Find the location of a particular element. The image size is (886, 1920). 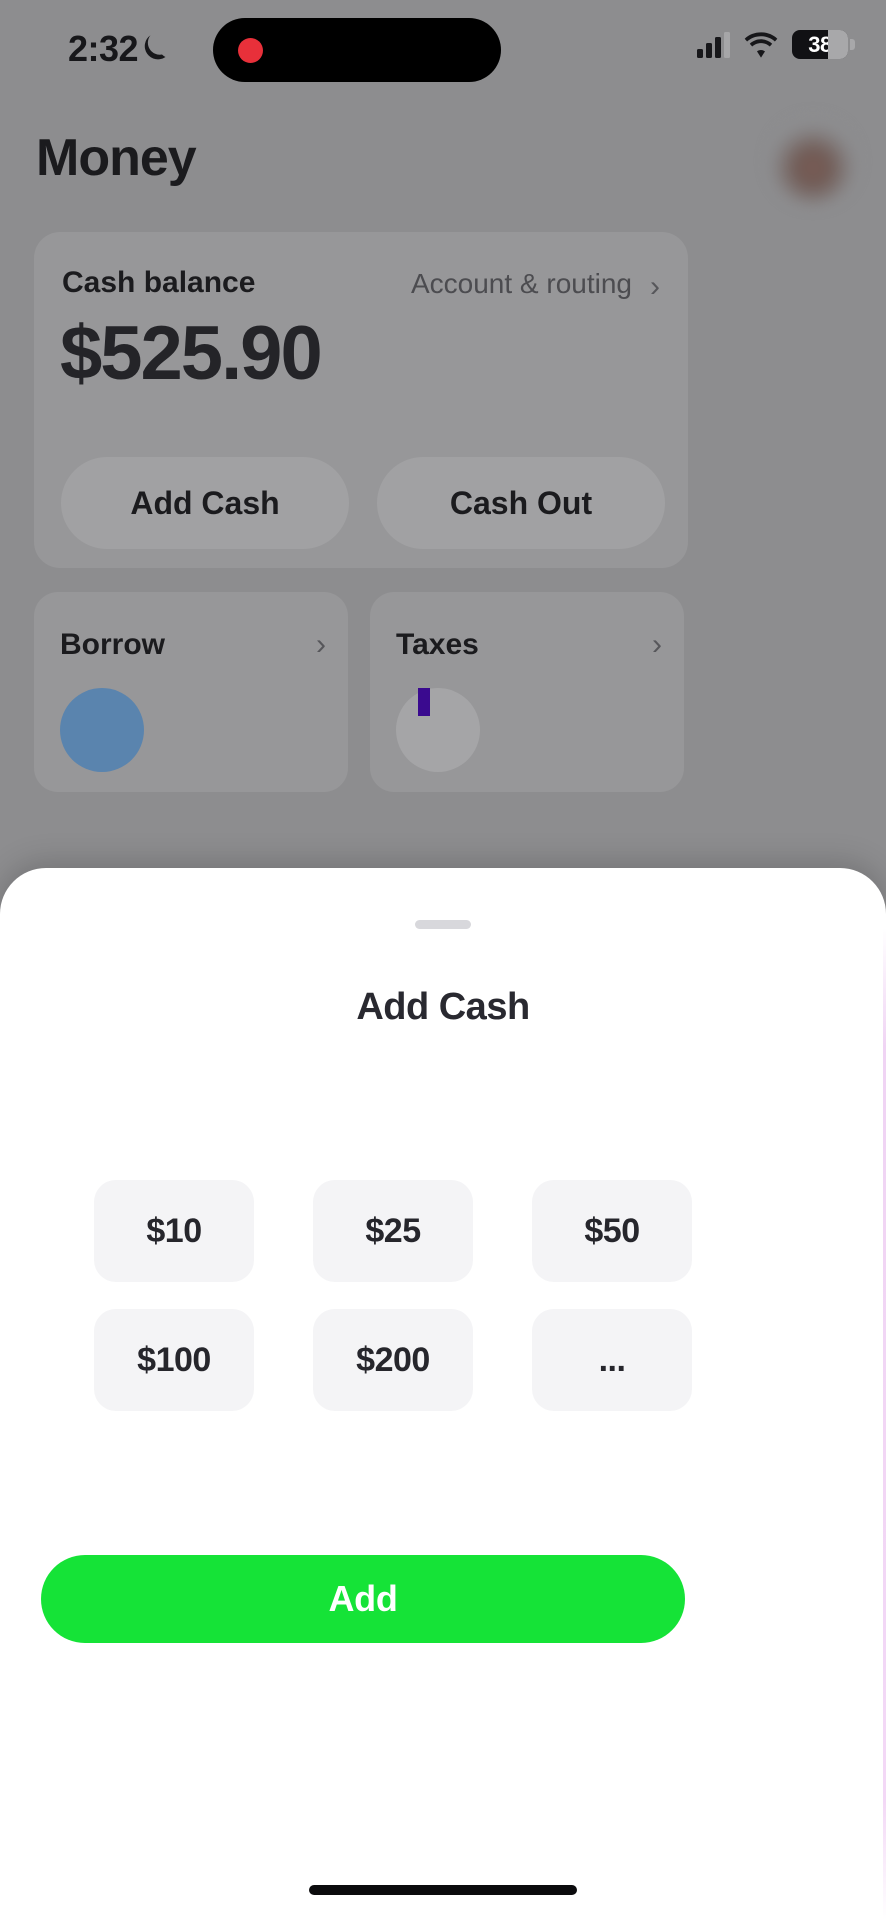

sheet-title: Add Cash is located at coordinates (443, 1007).